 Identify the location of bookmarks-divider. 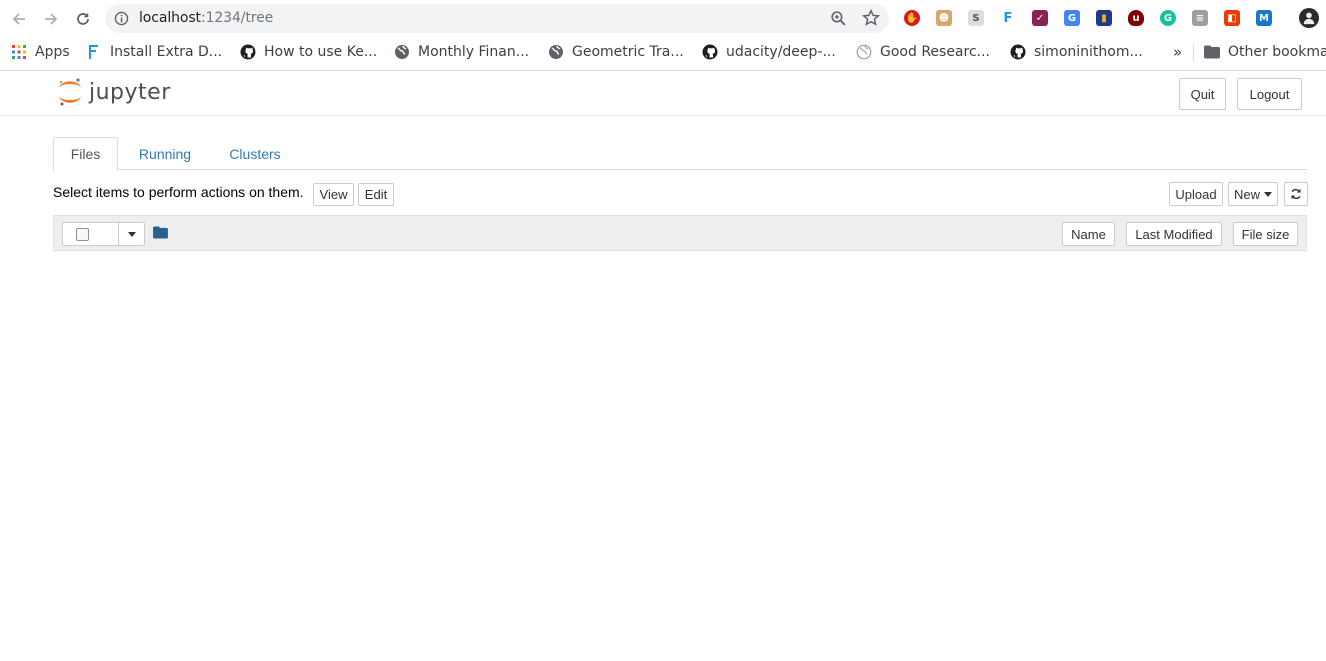
(1193, 53).